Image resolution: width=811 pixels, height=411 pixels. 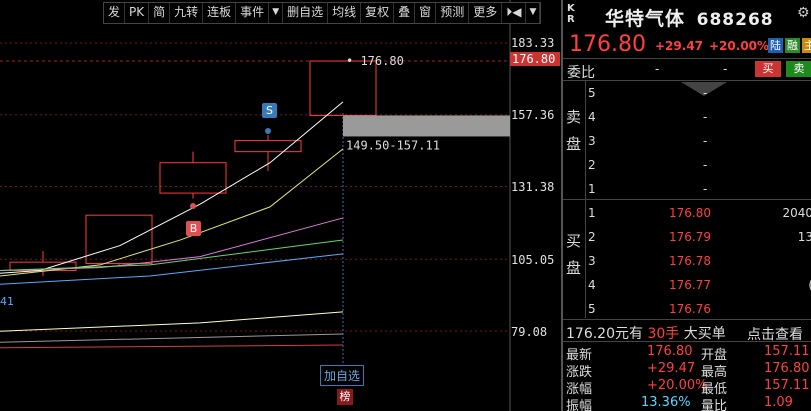 What do you see at coordinates (193, 206) in the screenshot?
I see `buy-dot` at bounding box center [193, 206].